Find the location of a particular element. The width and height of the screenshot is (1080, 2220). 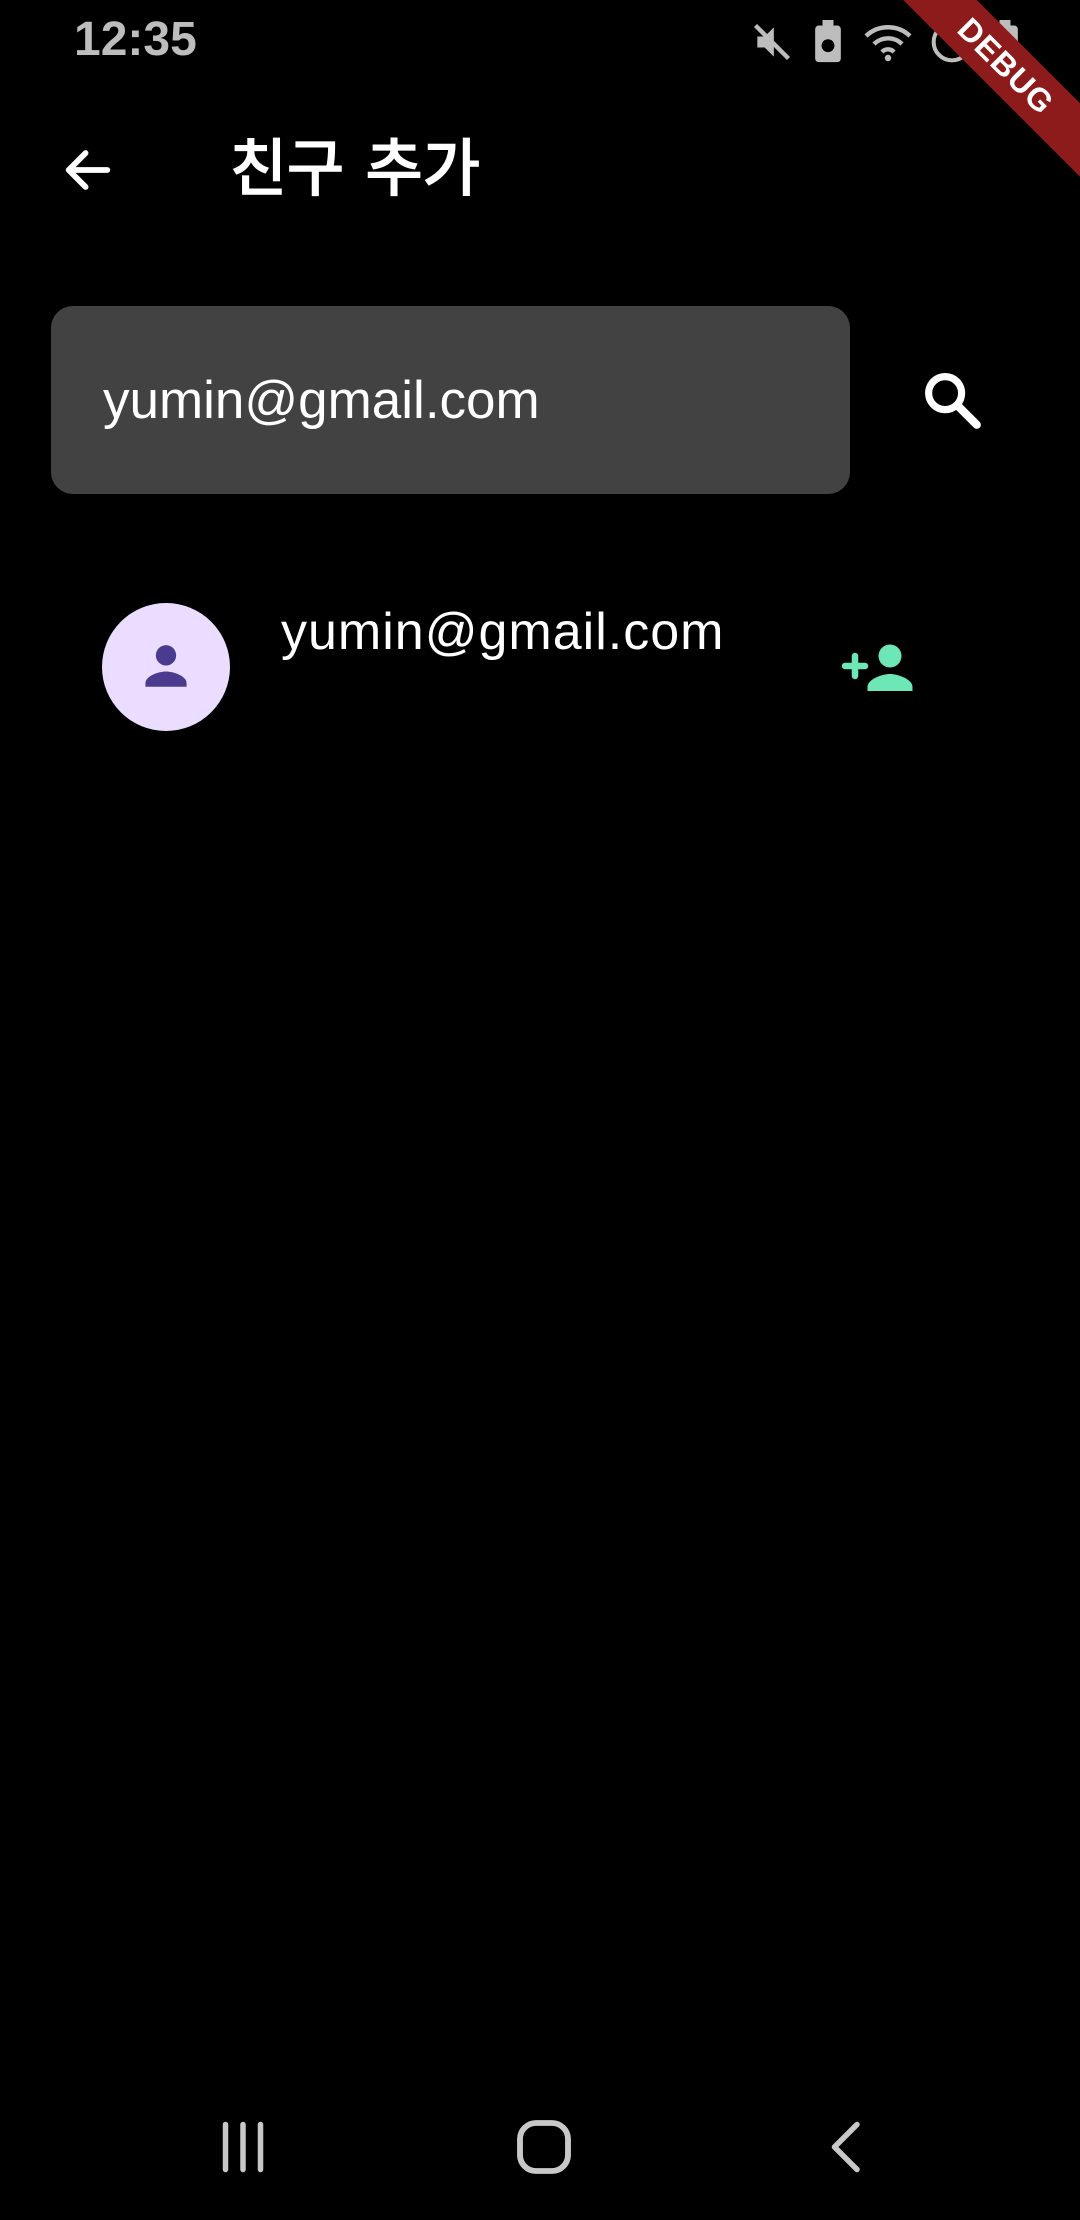

page-title: 친구 추가 is located at coordinates (355, 168).